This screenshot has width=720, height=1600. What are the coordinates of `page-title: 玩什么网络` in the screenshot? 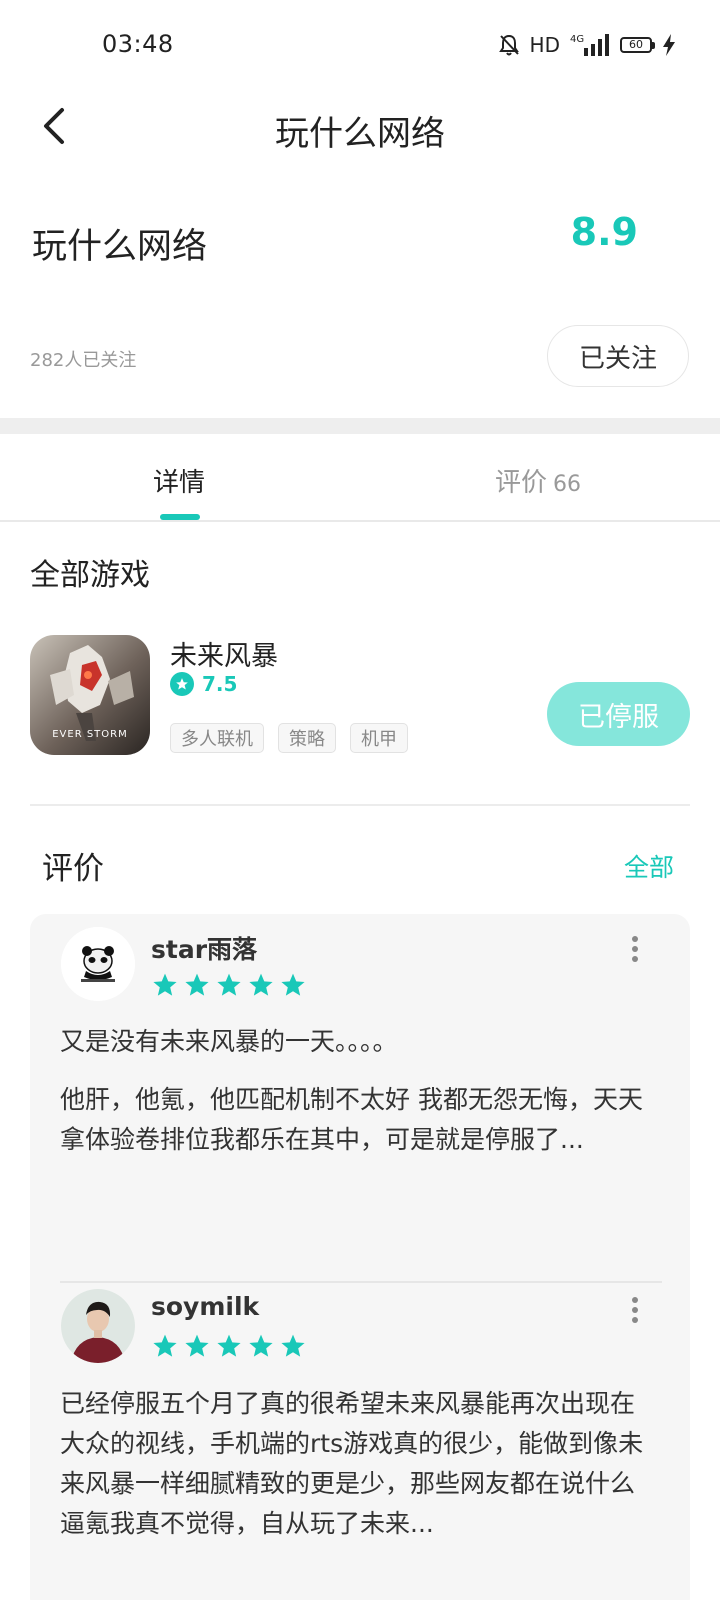 It's located at (360, 134).